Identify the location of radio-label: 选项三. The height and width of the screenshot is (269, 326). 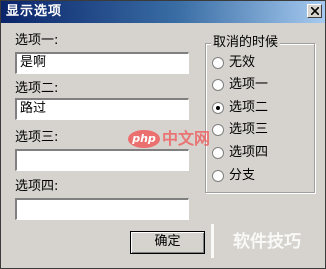
(249, 129).